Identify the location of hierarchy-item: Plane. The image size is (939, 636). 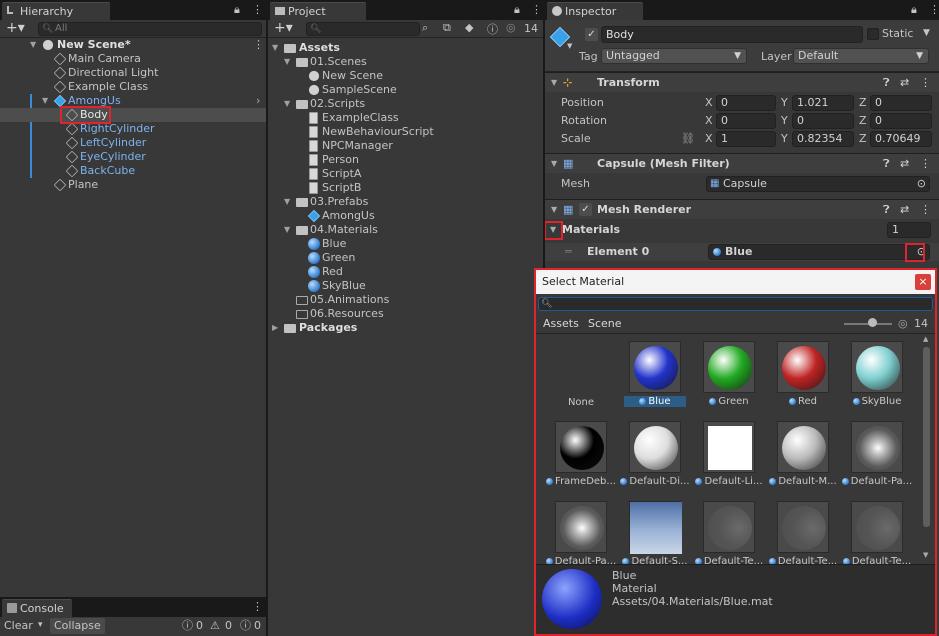
(133, 185).